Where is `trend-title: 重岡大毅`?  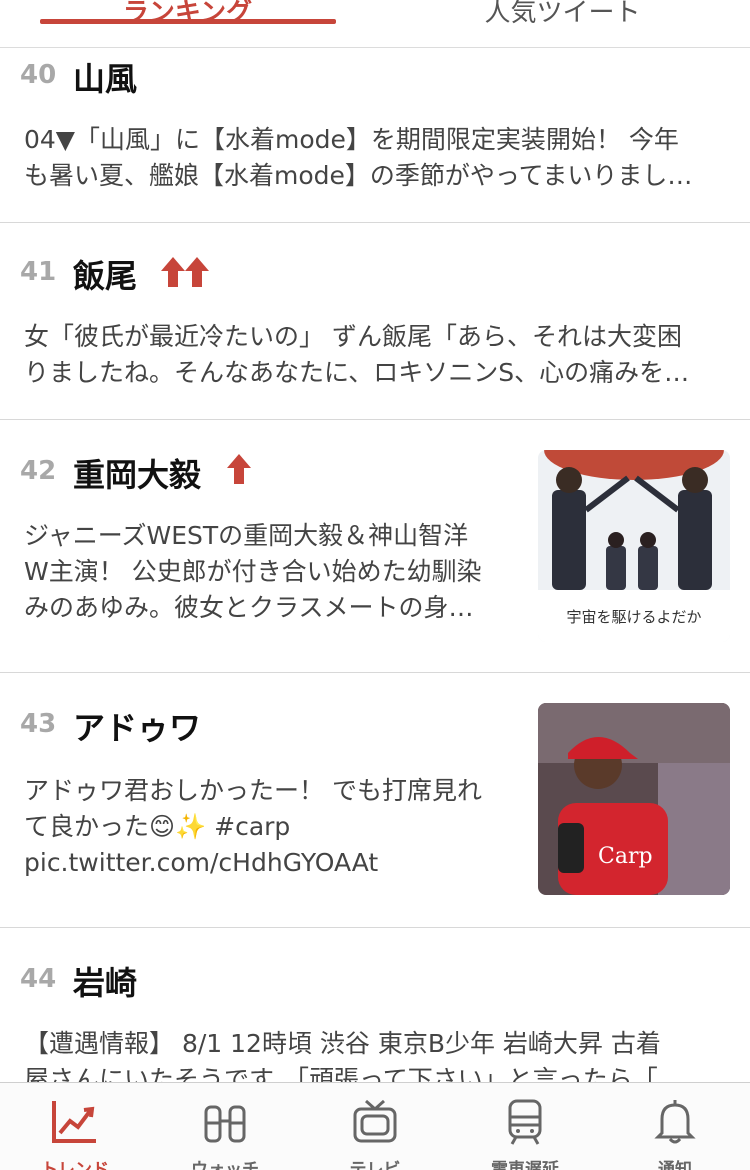 trend-title: 重岡大毅 is located at coordinates (137, 475).